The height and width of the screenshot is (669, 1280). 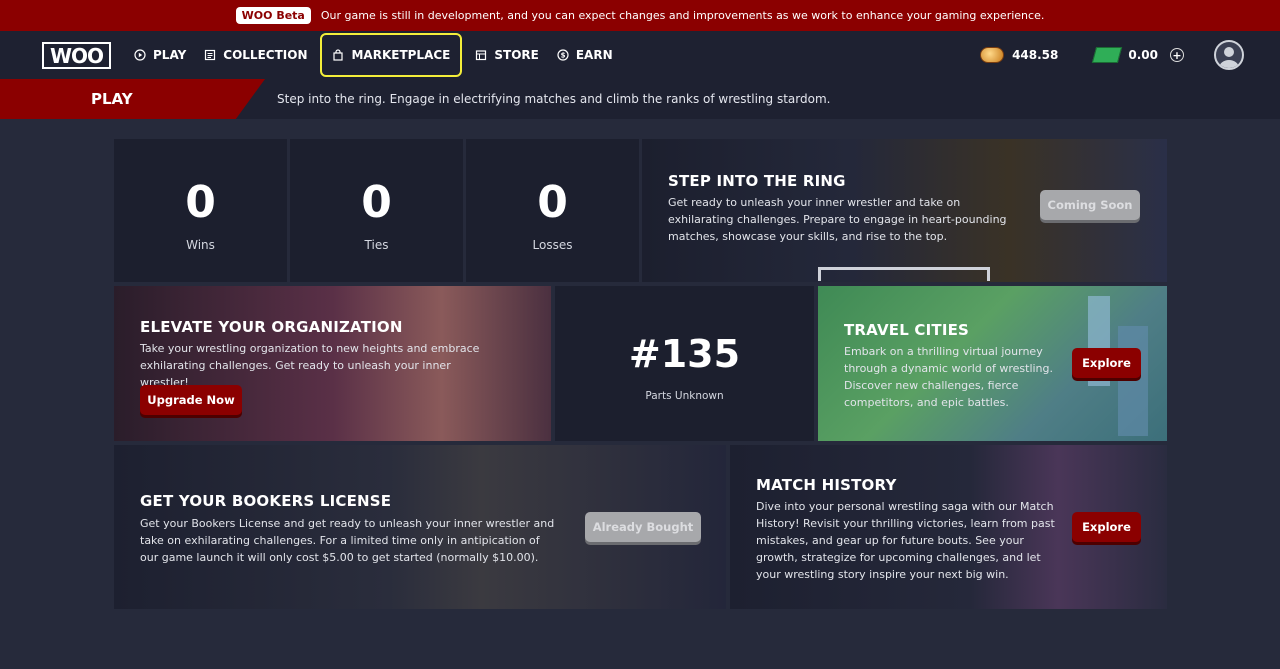 I want to click on play-tab: PLAY, so click(x=132, y=99).